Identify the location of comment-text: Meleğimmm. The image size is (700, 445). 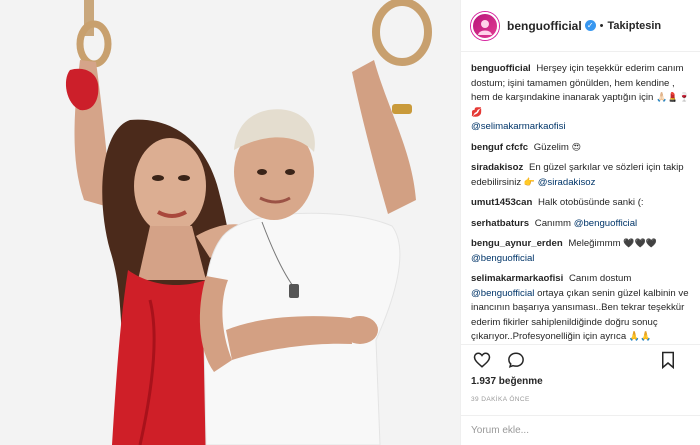
(594, 243).